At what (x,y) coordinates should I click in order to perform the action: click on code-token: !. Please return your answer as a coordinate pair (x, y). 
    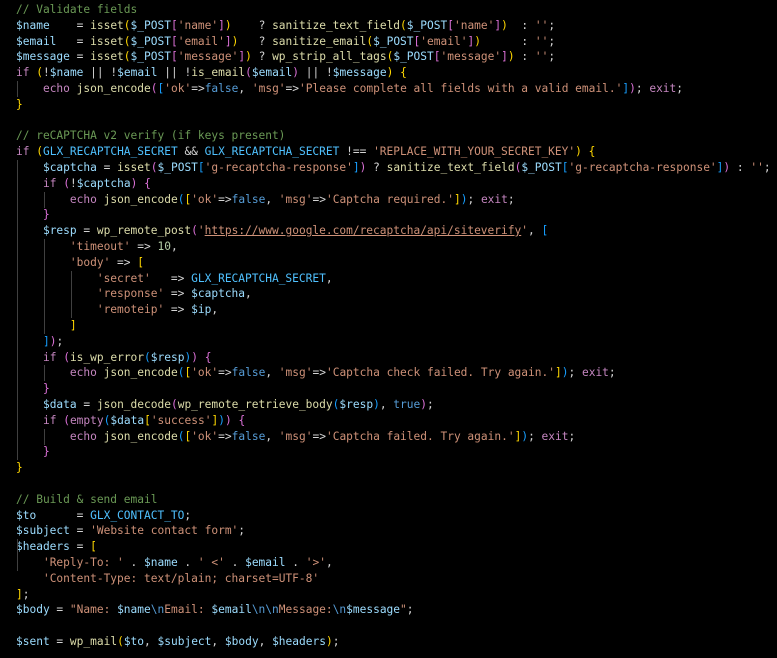
    Looking at the image, I should click on (73, 183).